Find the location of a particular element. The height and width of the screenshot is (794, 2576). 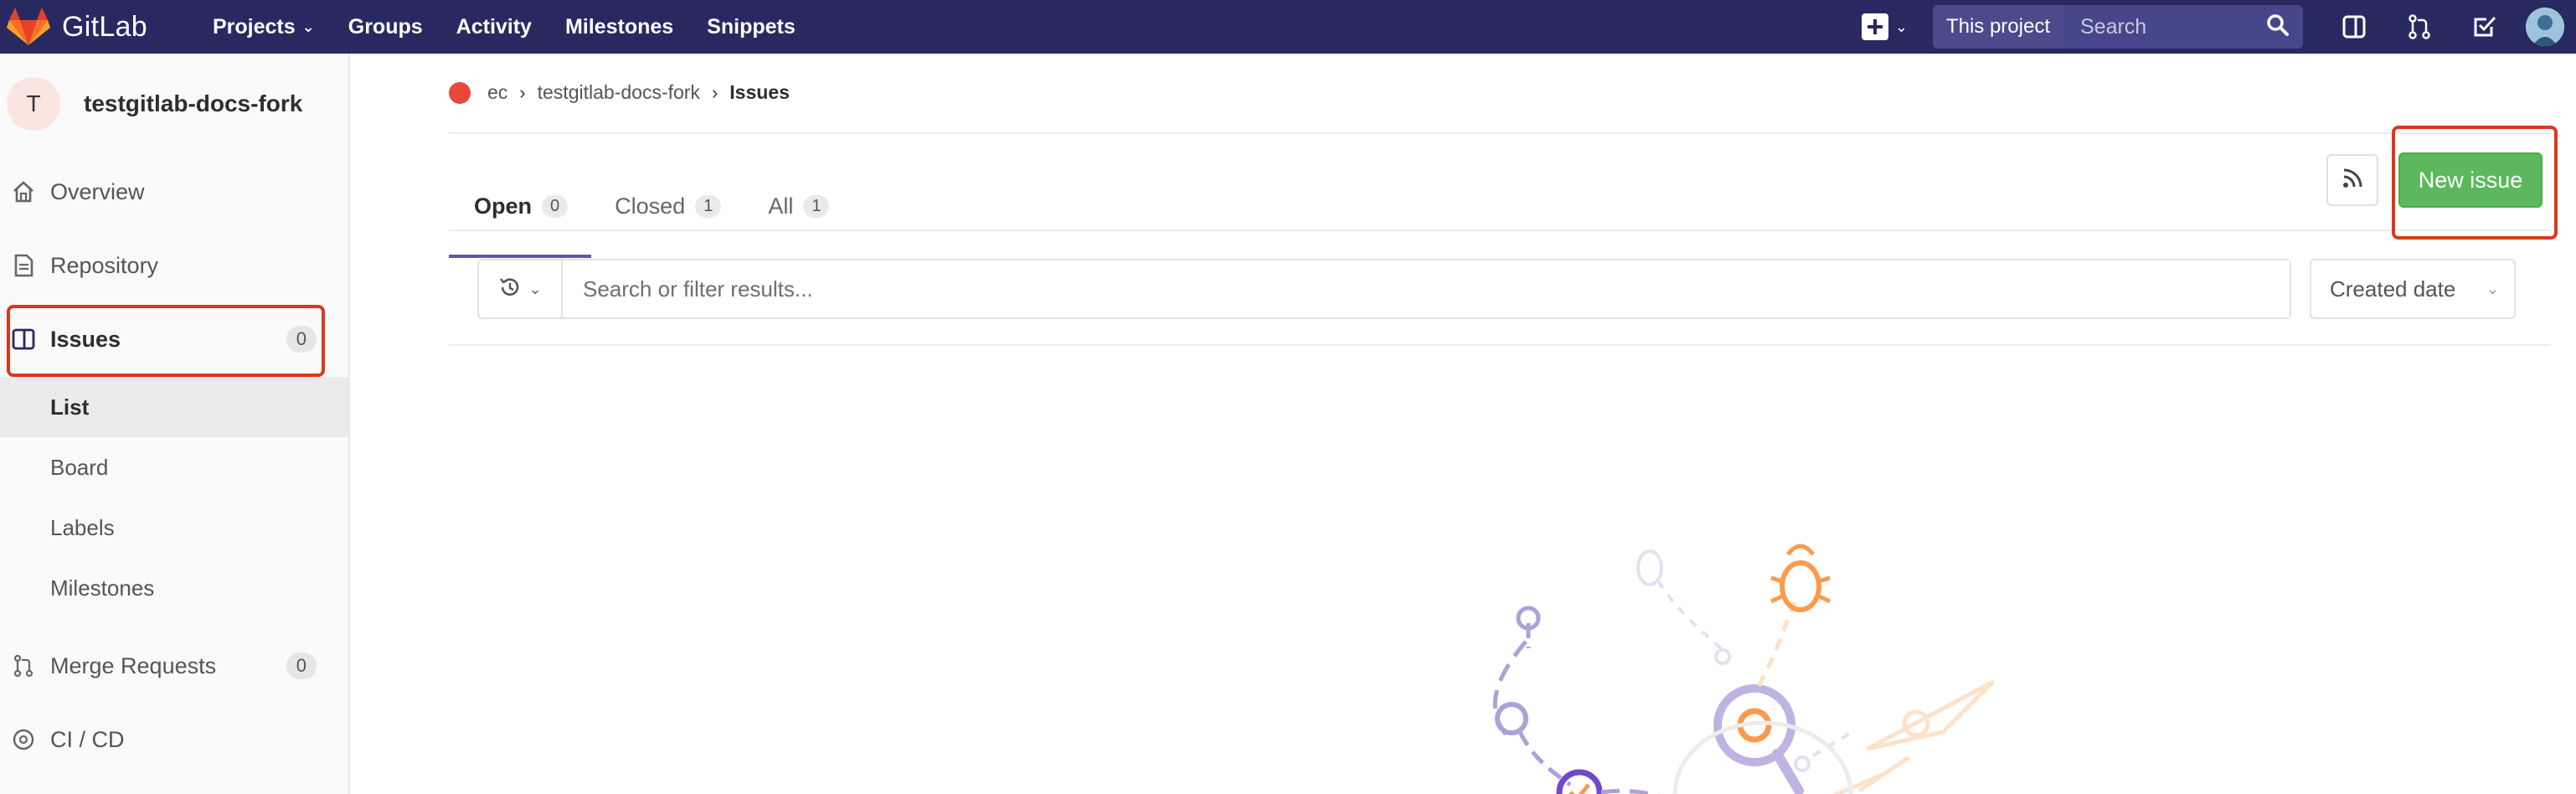

project-header: T testgitlab-docs-fork is located at coordinates (174, 104).